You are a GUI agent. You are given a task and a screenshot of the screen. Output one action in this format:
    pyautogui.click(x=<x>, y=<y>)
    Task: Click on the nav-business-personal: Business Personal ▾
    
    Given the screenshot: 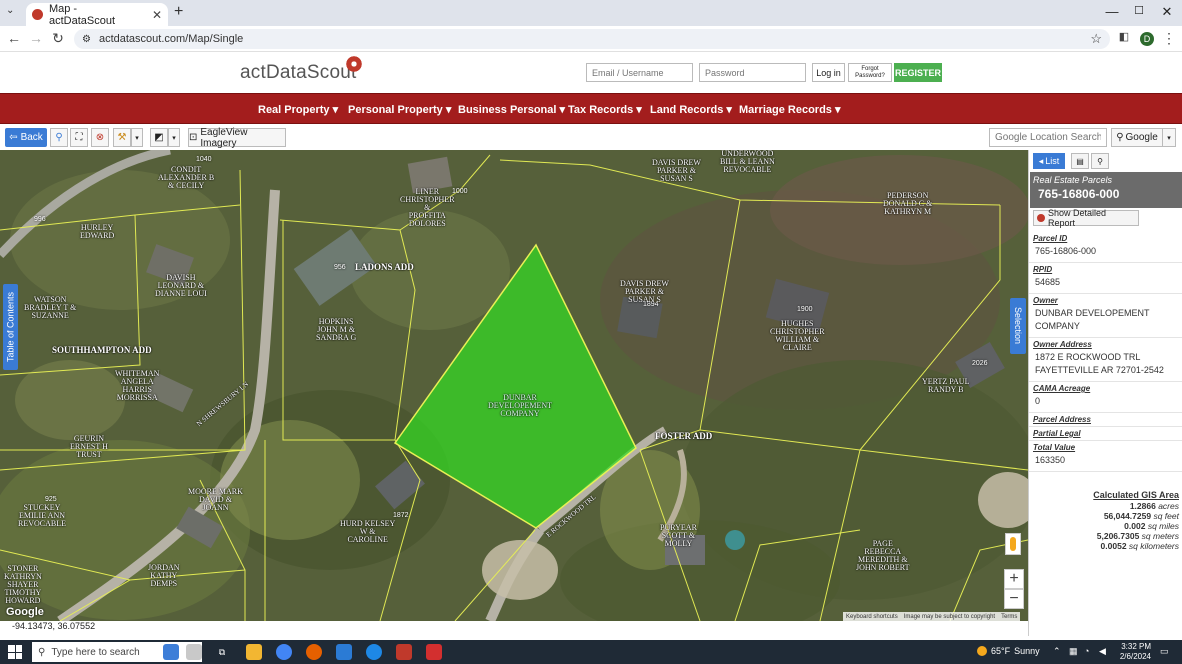 What is the action you would take?
    pyautogui.click(x=511, y=109)
    